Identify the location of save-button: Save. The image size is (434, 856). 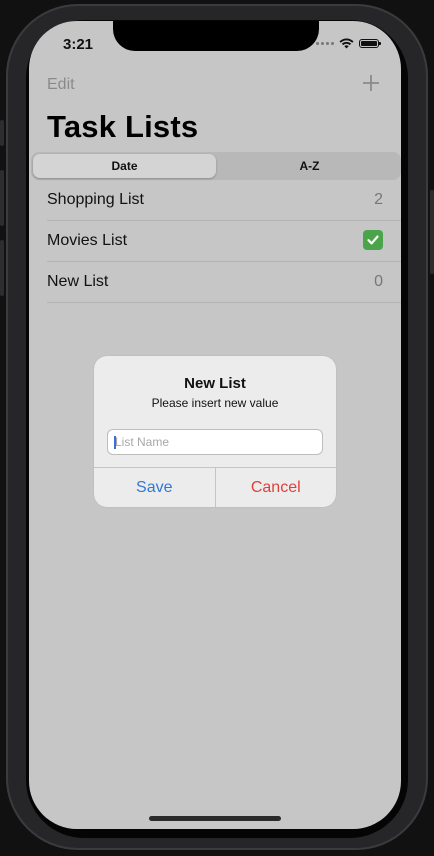
(155, 487).